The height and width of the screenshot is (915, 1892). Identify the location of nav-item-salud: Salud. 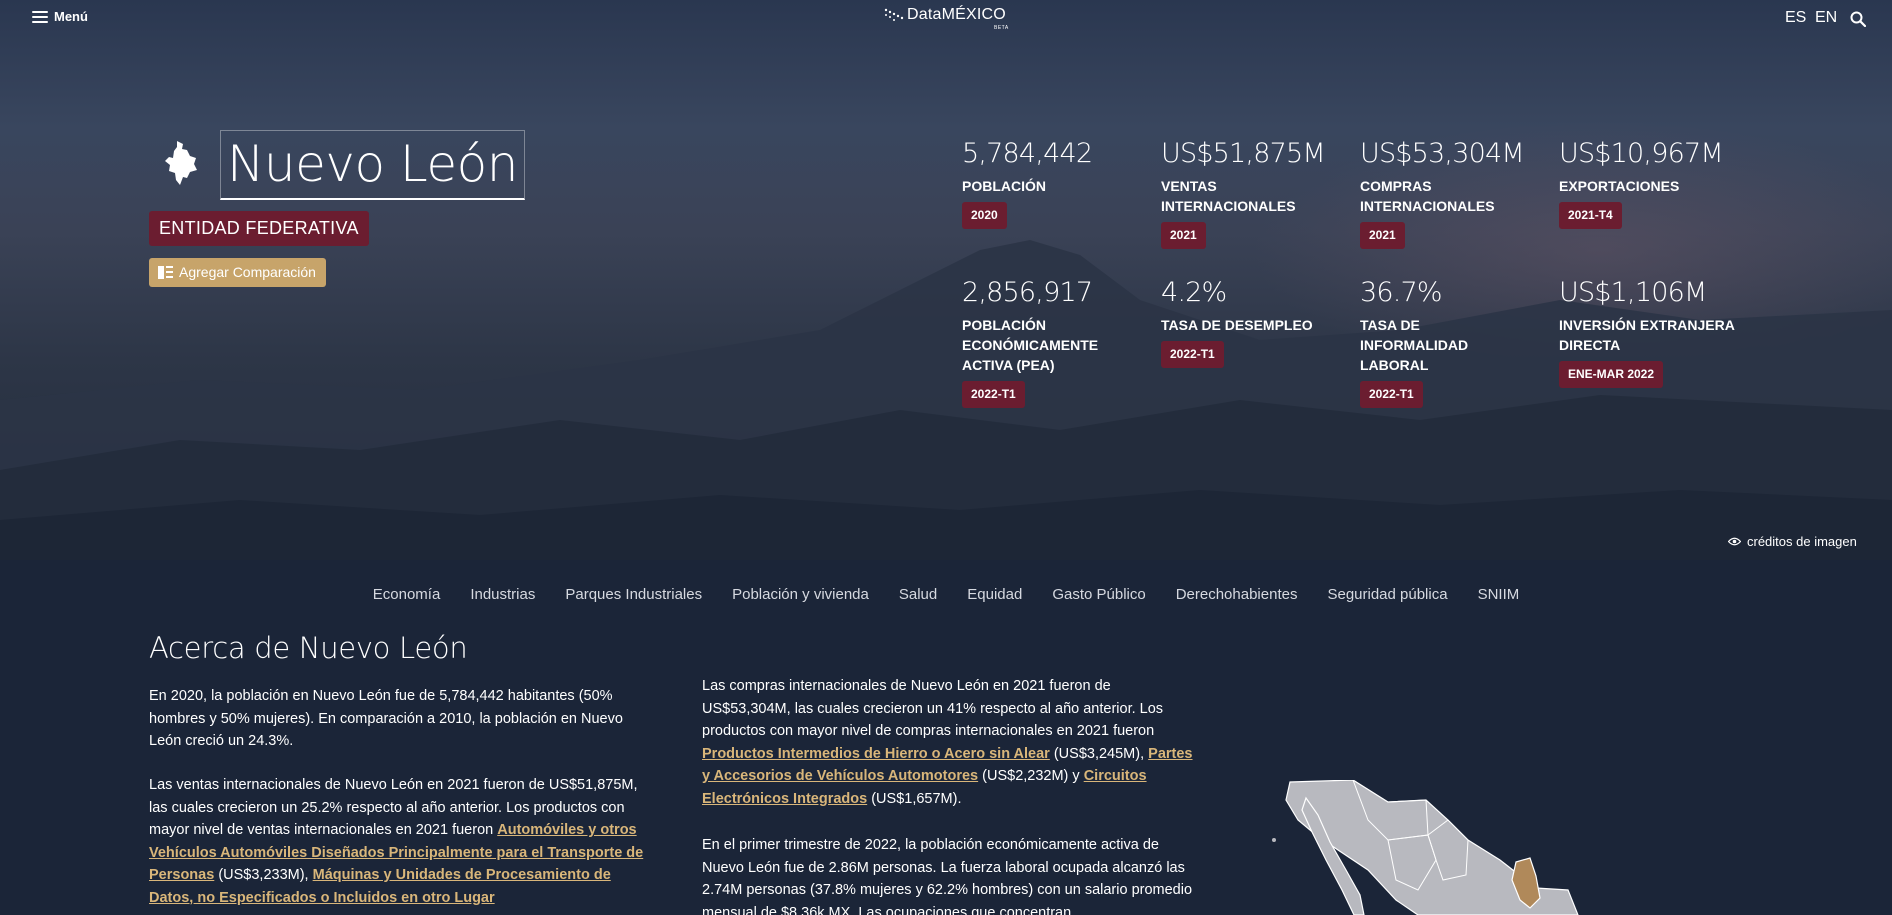
(918, 594).